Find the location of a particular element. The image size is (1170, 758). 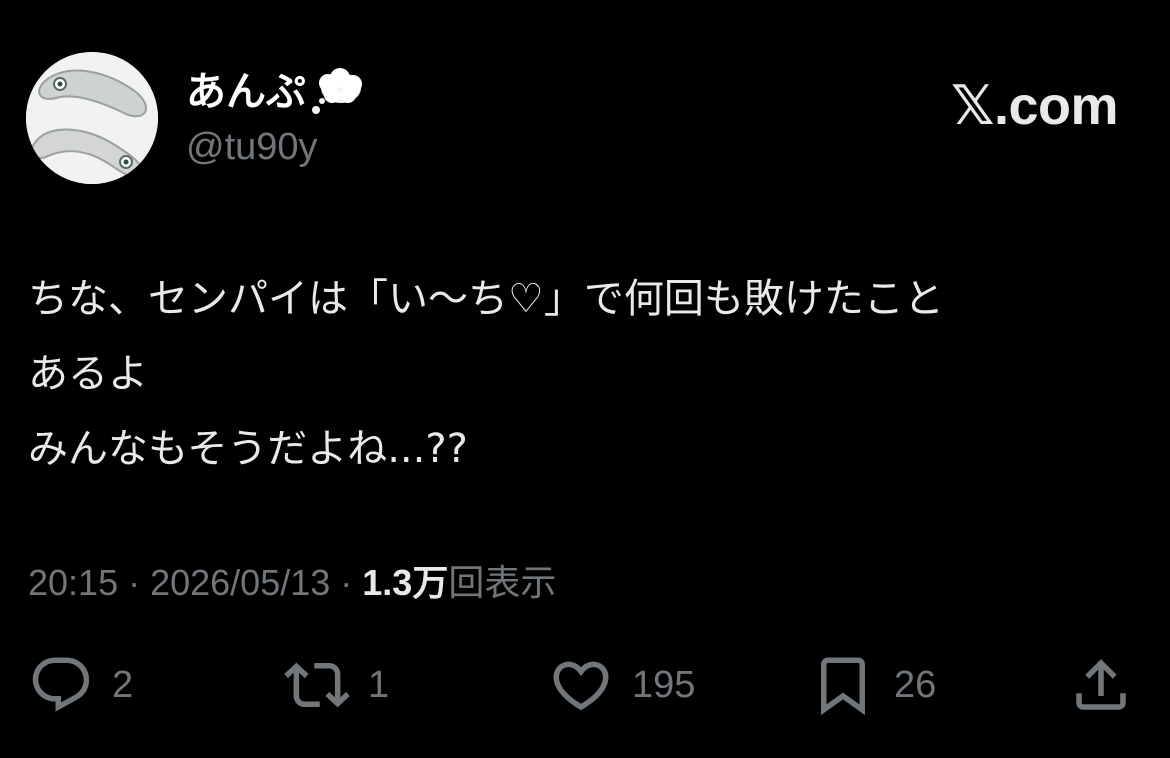

action-bar: 2 1 195 26 is located at coordinates (583, 685).